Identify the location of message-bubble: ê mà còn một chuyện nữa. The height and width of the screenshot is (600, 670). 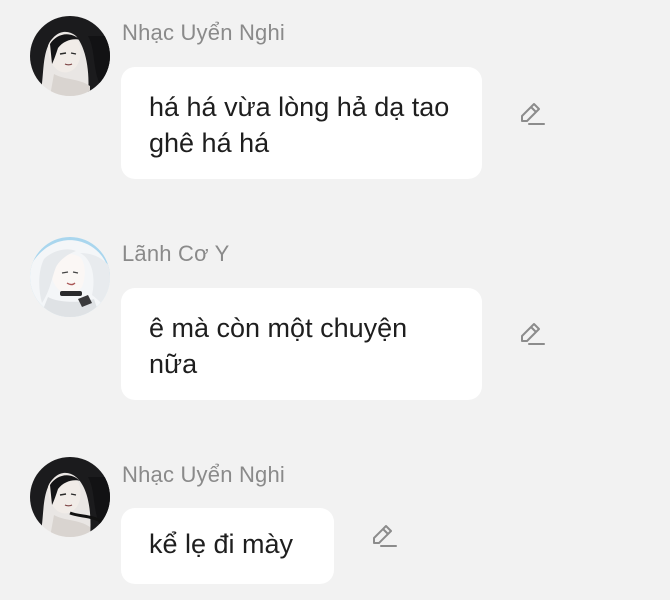
(301, 344).